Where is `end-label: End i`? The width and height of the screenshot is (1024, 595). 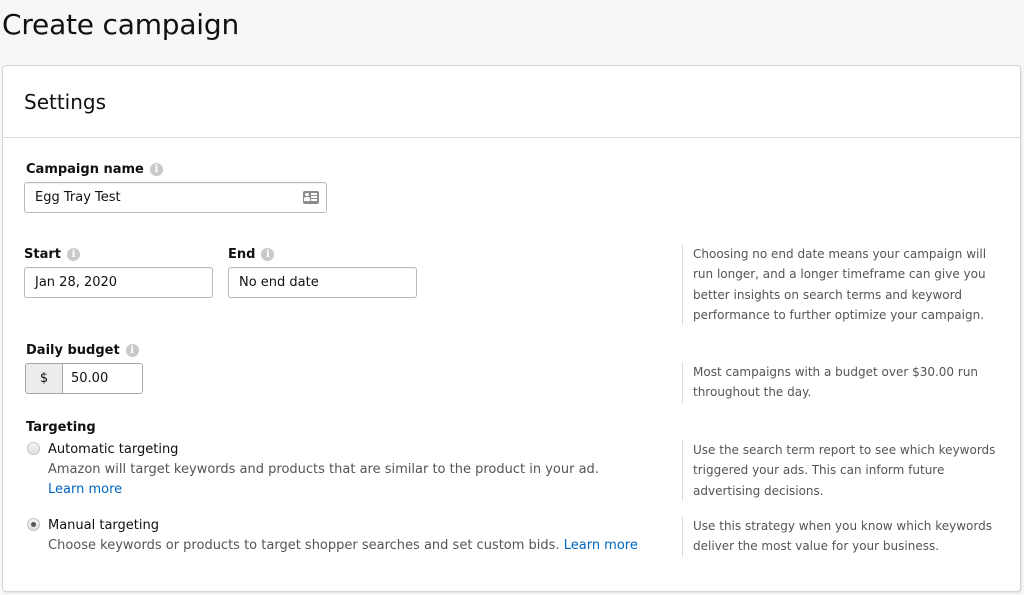
end-label: End i is located at coordinates (251, 254).